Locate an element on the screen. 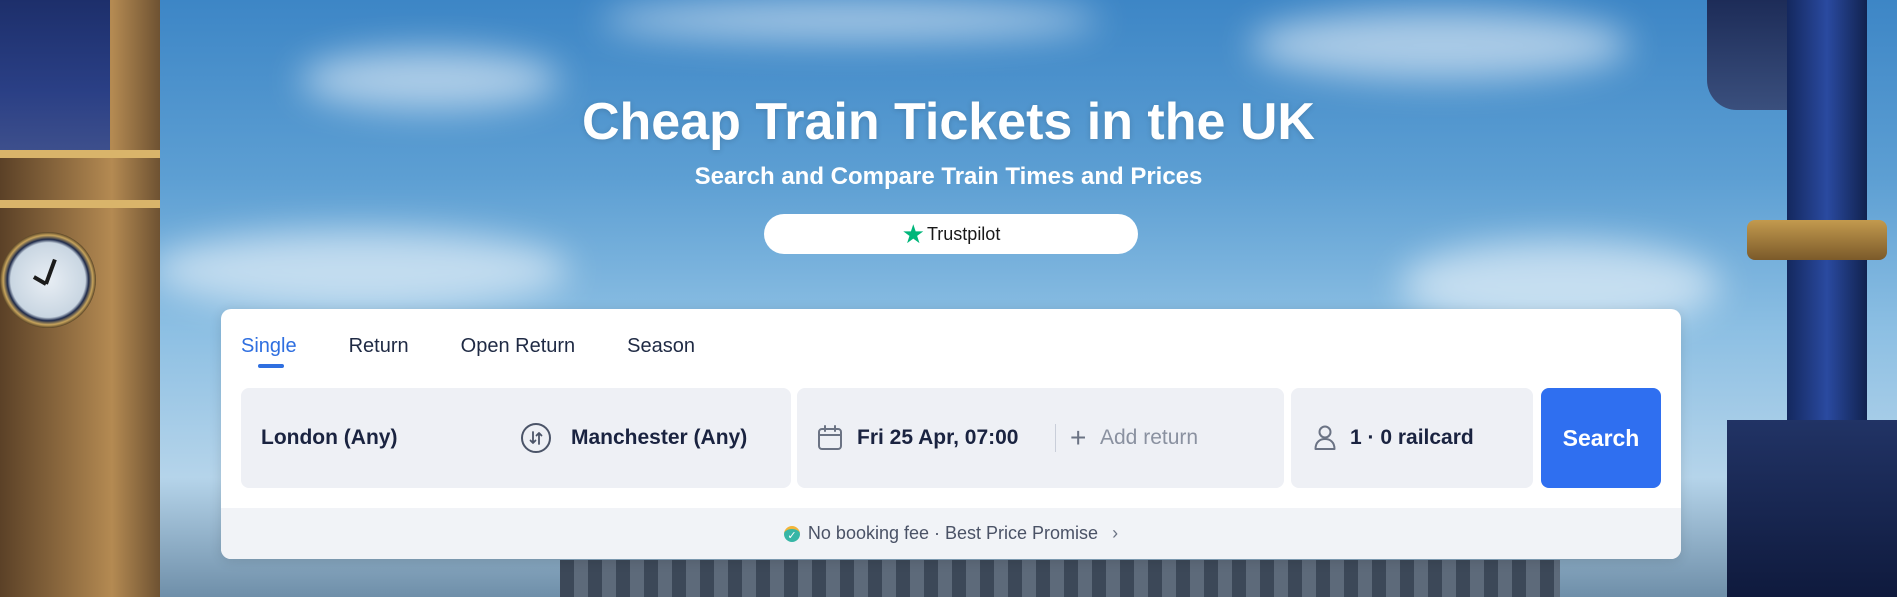 Image resolution: width=1897 pixels, height=597 pixels. trustpilot-widget: ★ Trustpilot is located at coordinates (951, 234).